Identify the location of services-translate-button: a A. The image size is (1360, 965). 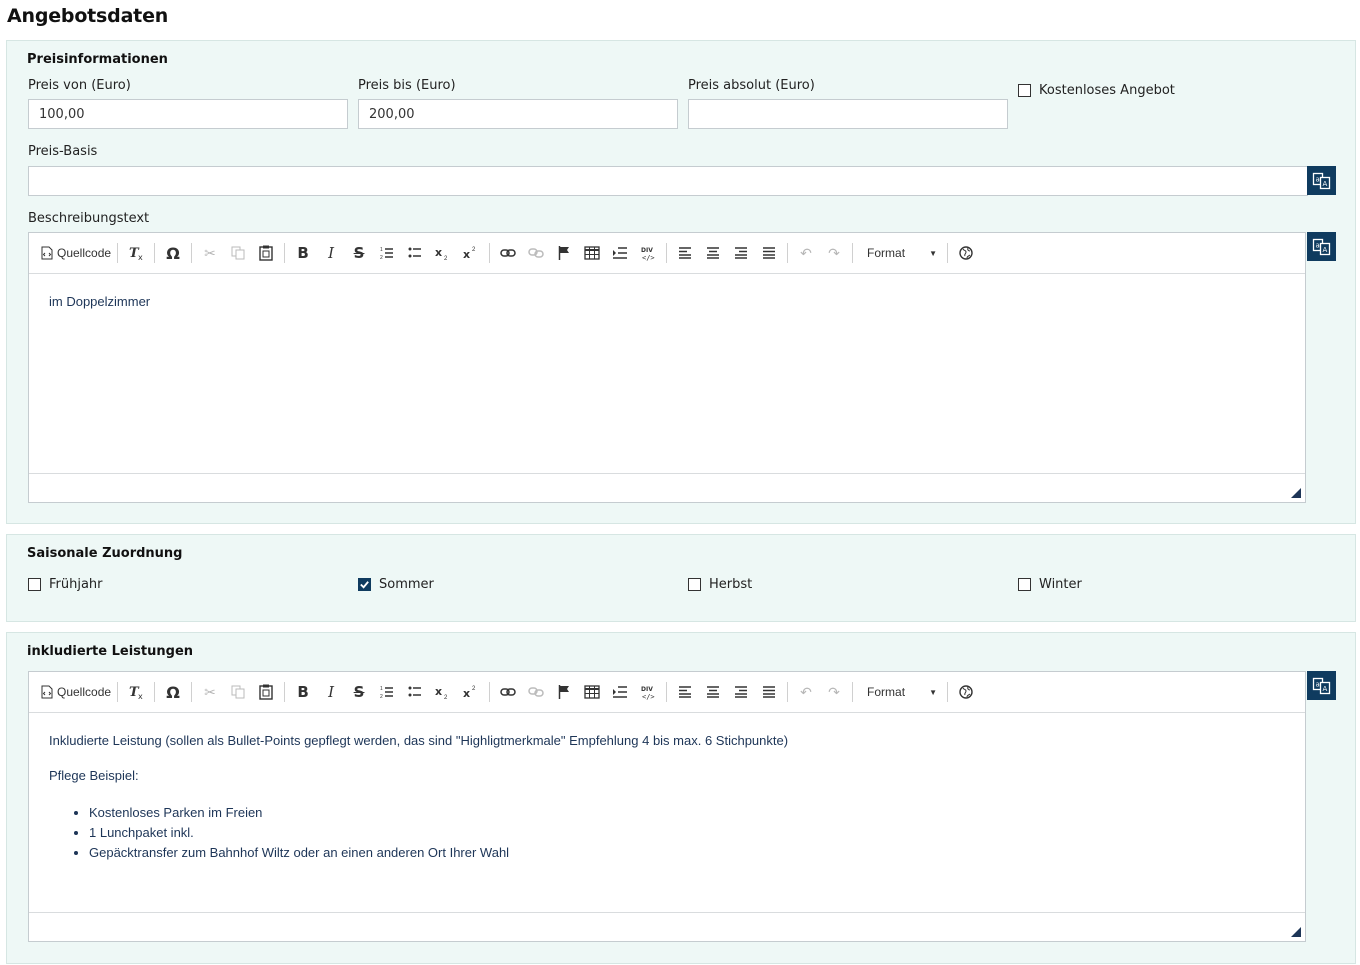
(1321, 685).